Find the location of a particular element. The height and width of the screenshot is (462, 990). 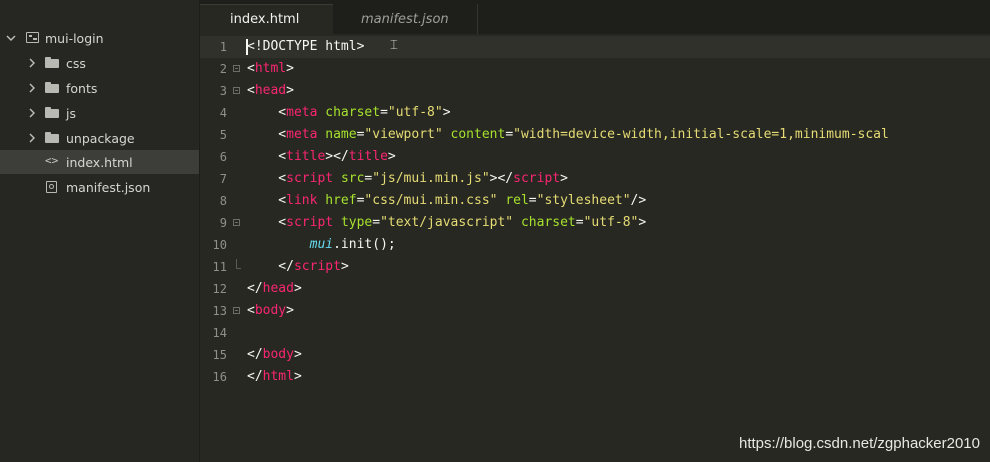

code-token: href is located at coordinates (341, 200).